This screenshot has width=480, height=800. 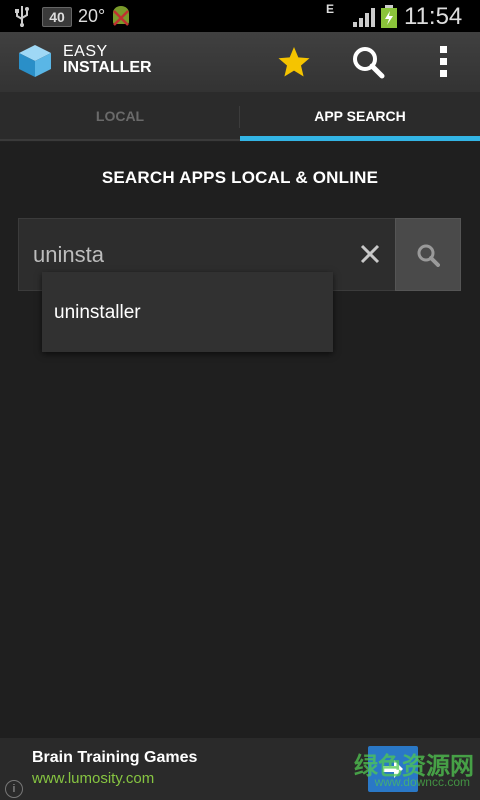 I want to click on tab-app-search-label: APP SEARCH, so click(x=360, y=116).